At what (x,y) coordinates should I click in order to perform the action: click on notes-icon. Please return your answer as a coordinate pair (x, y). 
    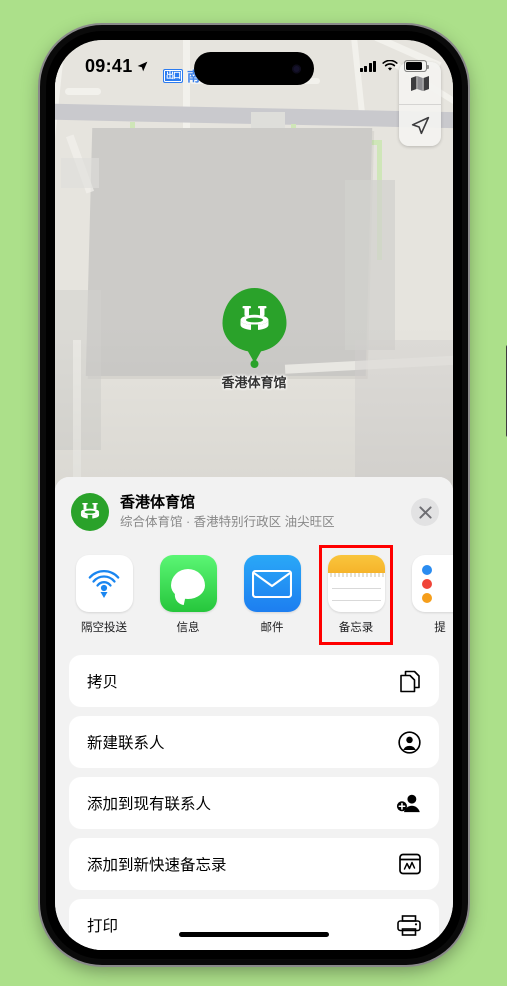
    Looking at the image, I should click on (356, 583).